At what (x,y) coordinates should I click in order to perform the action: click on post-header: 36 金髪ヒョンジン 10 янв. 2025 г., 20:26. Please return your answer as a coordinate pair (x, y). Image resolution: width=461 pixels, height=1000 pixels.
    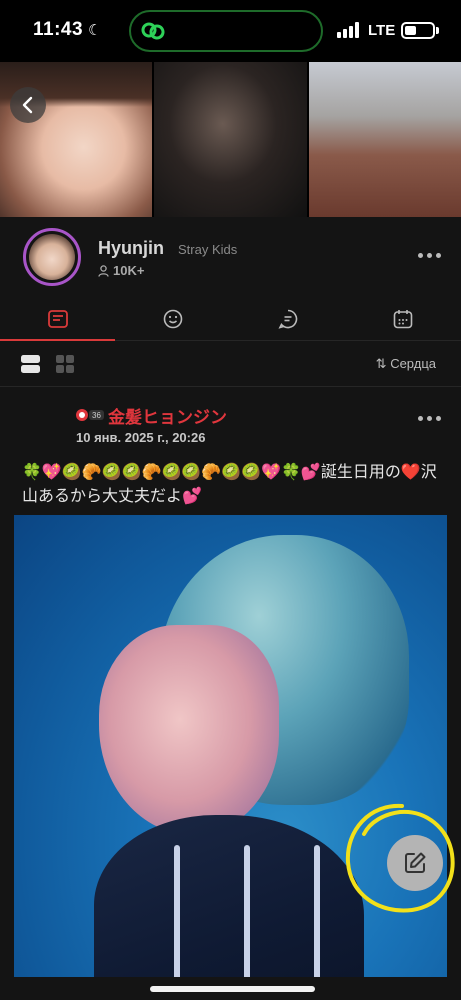
    Looking at the image, I should click on (230, 425).